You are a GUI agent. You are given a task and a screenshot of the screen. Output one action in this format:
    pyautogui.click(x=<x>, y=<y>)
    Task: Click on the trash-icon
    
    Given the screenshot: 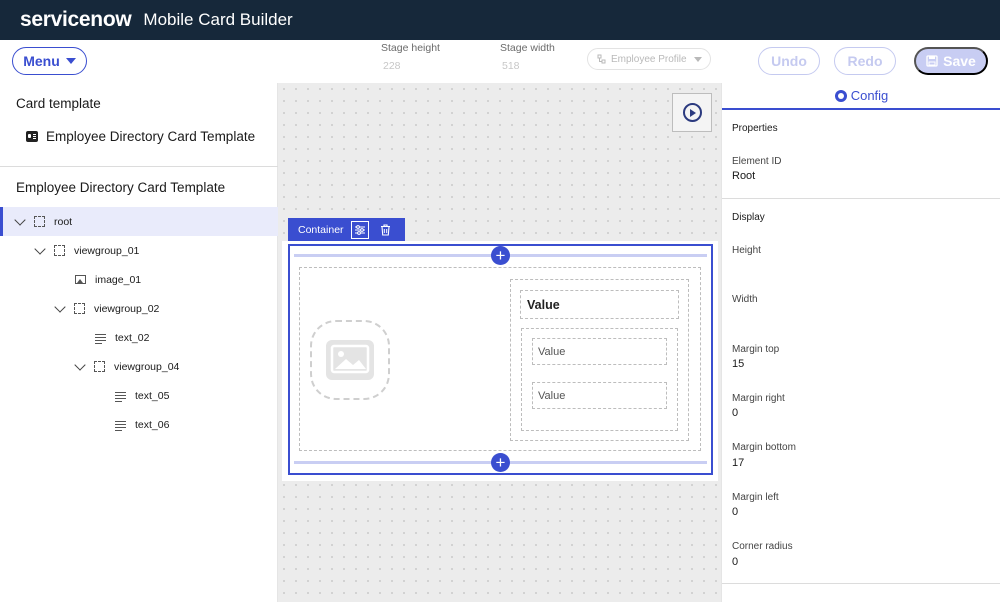 What is the action you would take?
    pyautogui.click(x=385, y=230)
    